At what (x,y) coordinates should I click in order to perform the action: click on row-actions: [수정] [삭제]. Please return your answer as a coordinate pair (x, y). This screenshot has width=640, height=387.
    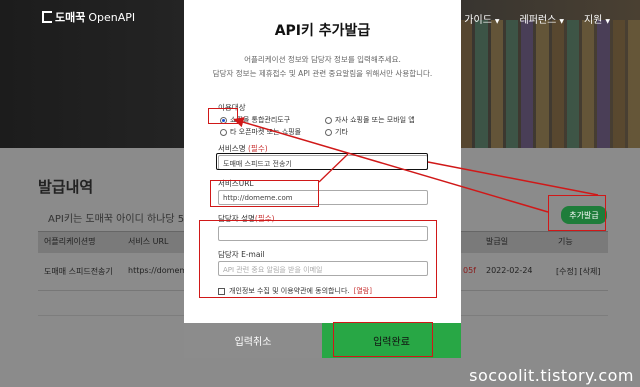
    Looking at the image, I should click on (578, 271).